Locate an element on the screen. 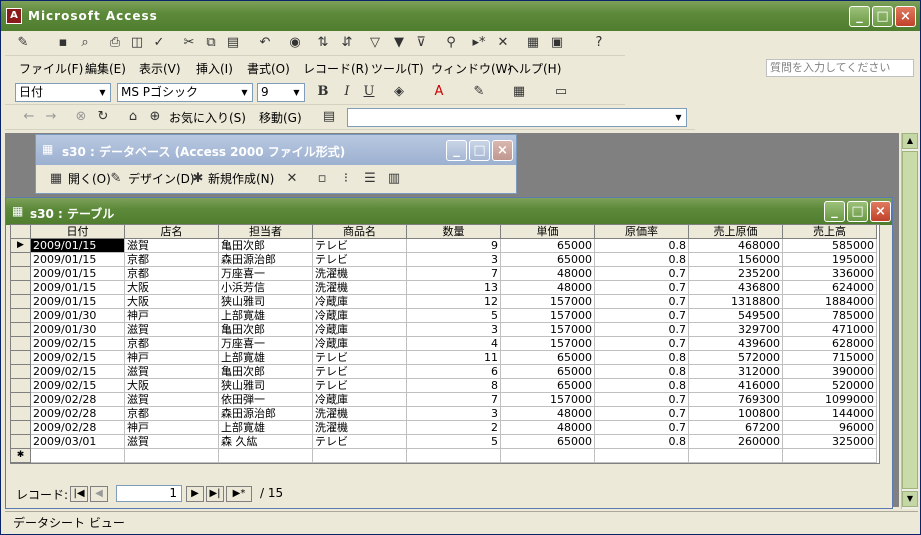 This screenshot has width=921, height=535. table-cell: 3 is located at coordinates (454, 414).